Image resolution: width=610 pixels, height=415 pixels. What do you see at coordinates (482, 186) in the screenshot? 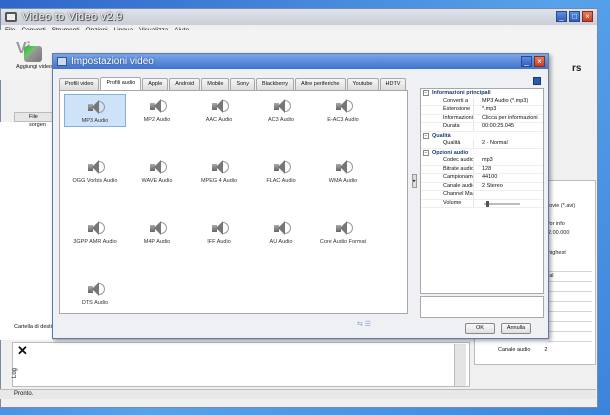
I see `property-row: Canale audio 2 Stereo` at bounding box center [482, 186].